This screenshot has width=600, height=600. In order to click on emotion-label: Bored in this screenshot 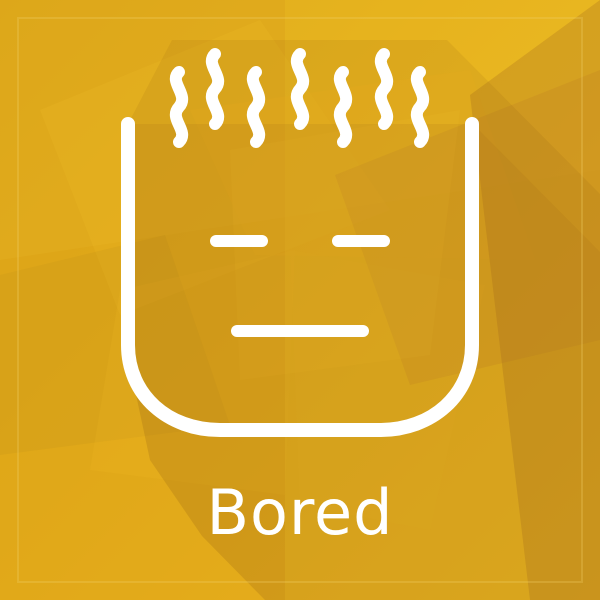, I will do `click(300, 512)`.